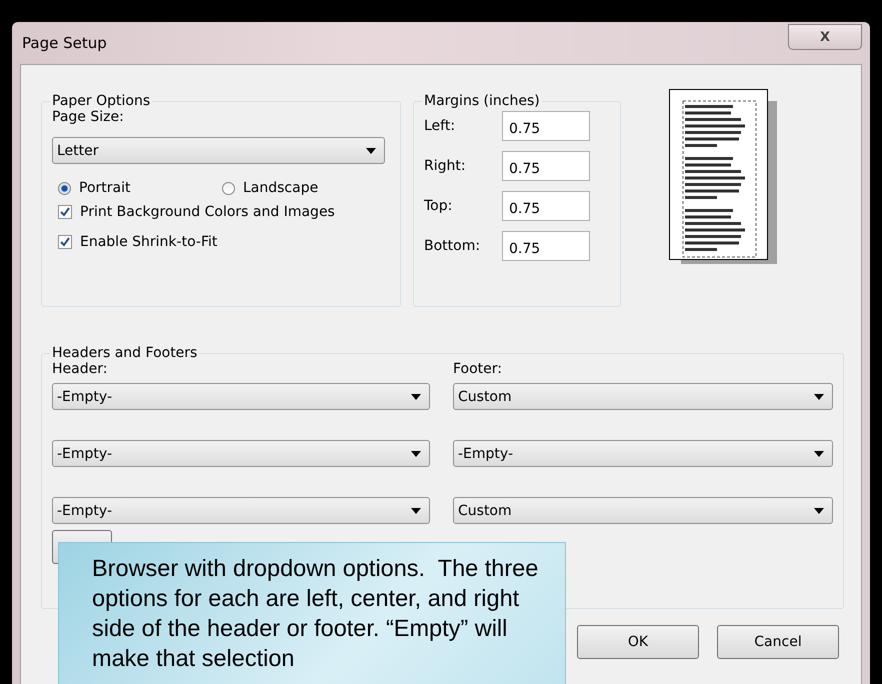  I want to click on field-label: Header:, so click(80, 369).